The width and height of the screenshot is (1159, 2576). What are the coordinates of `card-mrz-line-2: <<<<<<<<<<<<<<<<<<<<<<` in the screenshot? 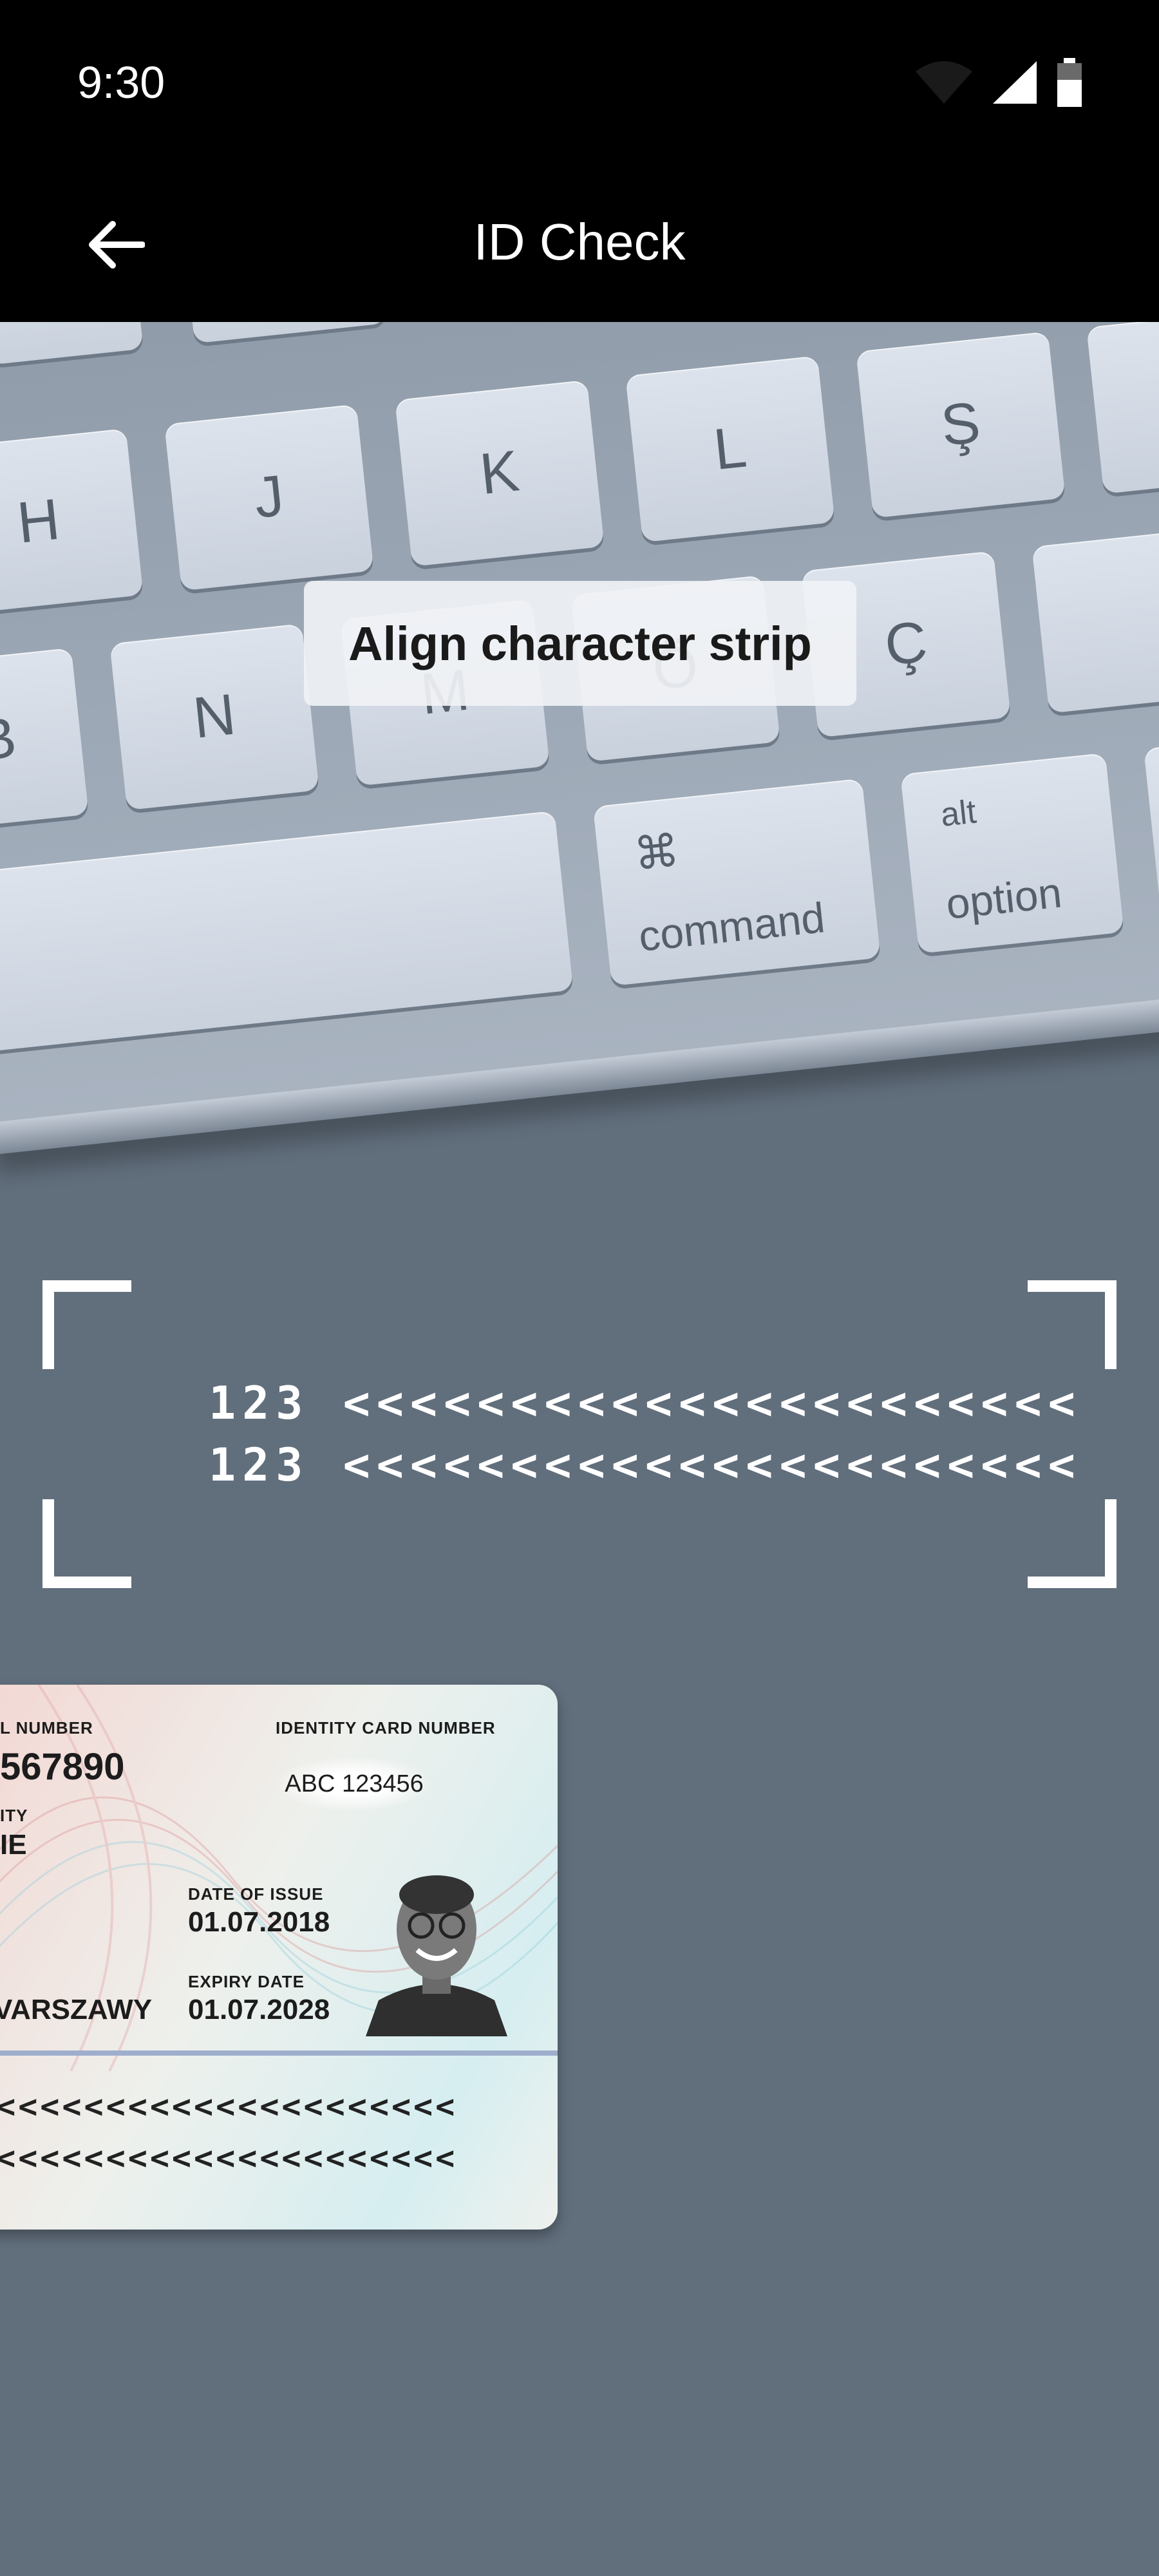 It's located at (229, 2158).